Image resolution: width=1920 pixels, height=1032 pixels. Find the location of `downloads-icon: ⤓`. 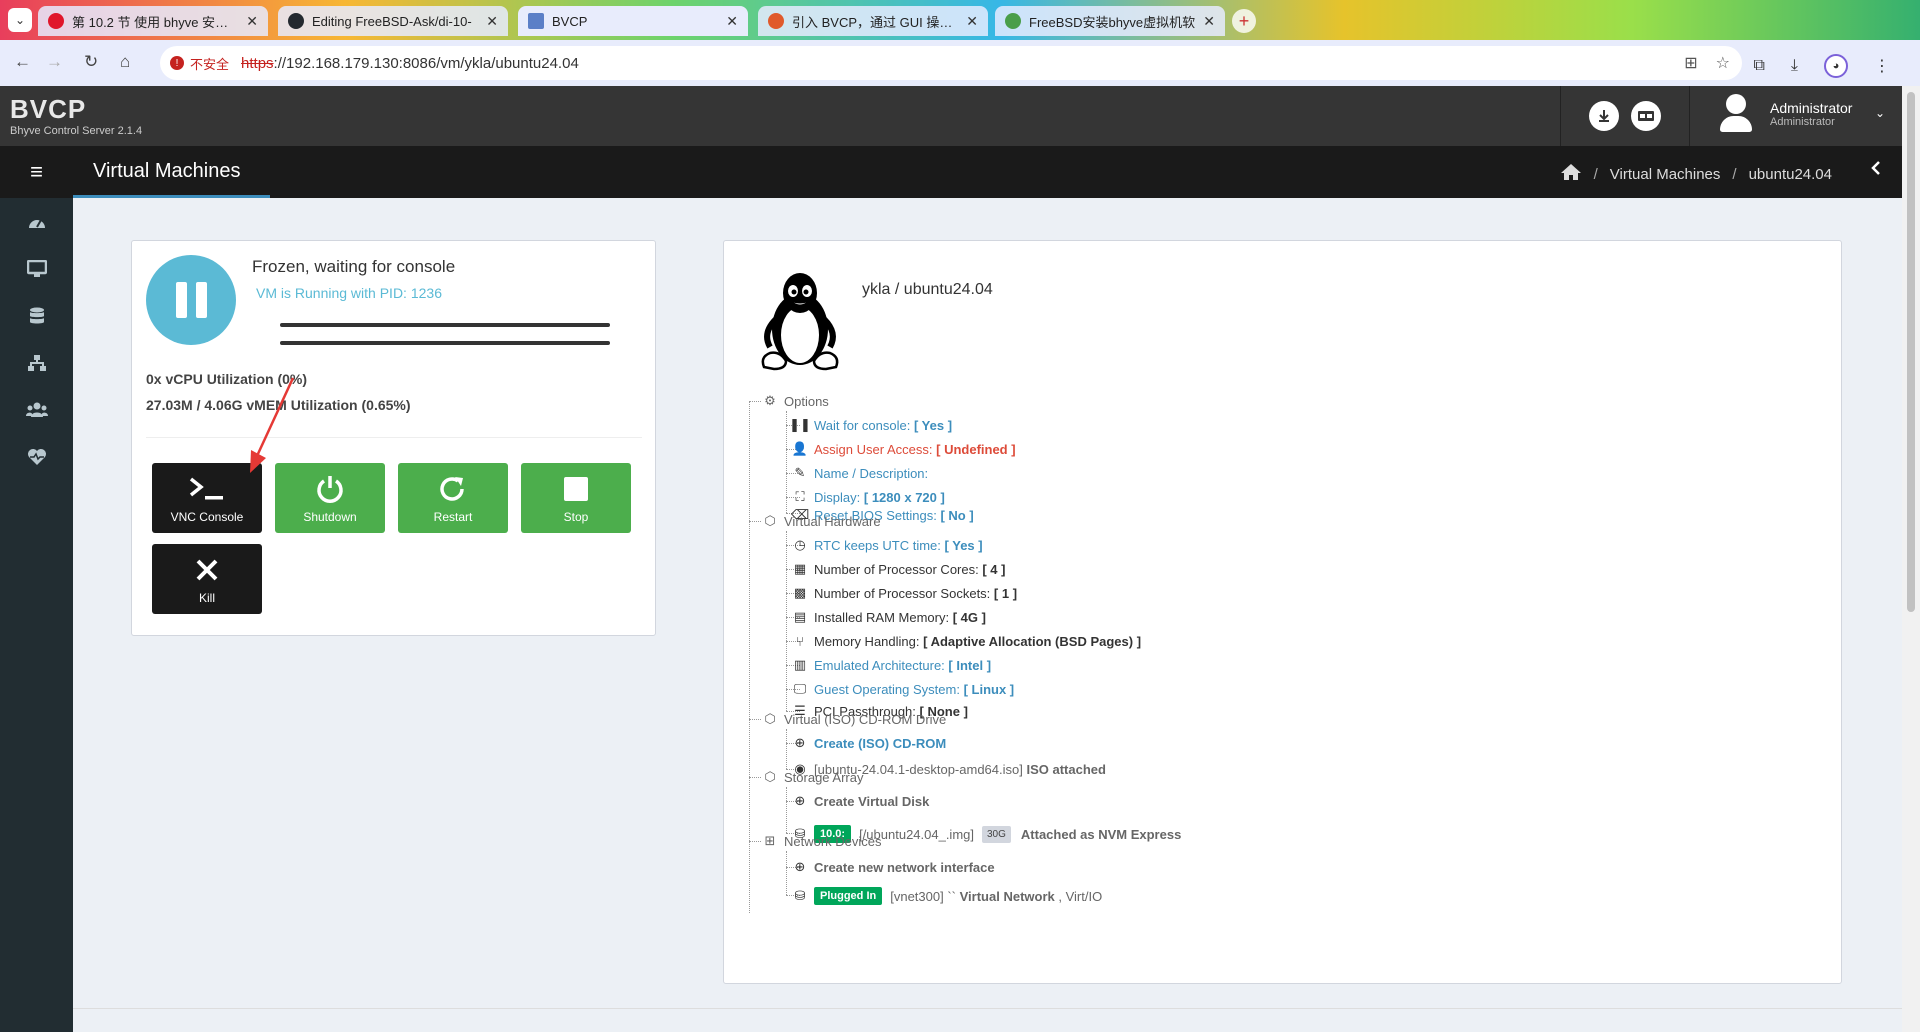

downloads-icon: ⤓ is located at coordinates (1794, 66).